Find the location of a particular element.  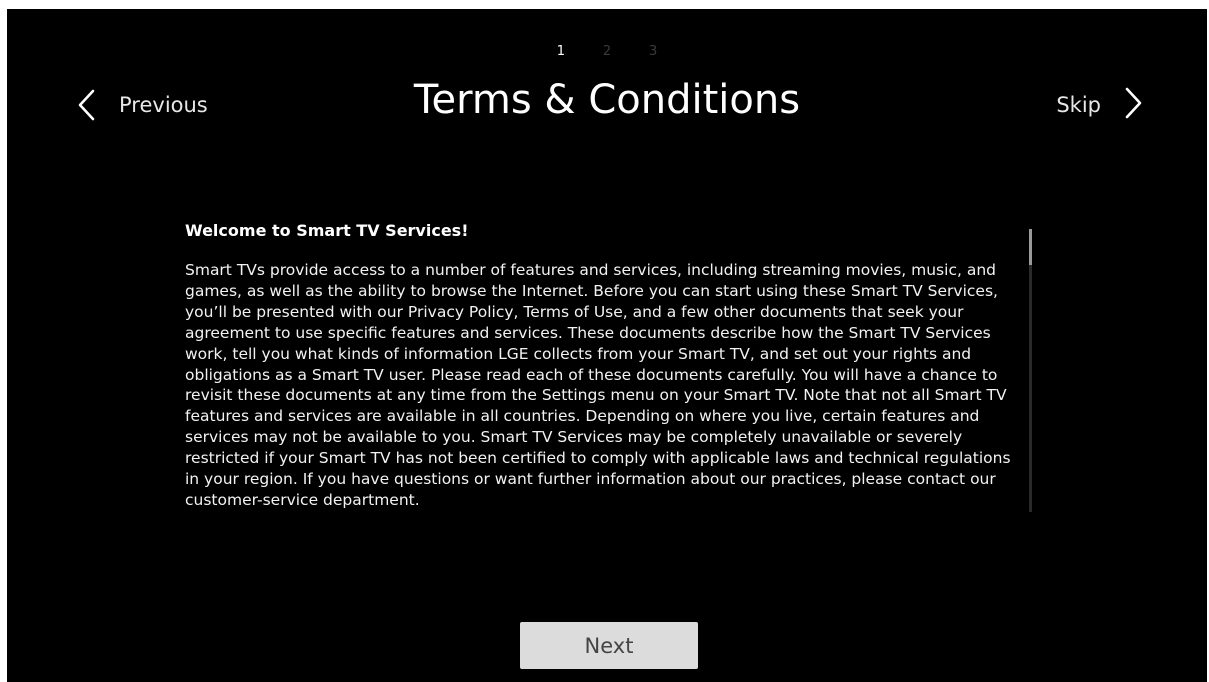

skip-label: Skip is located at coordinates (1078, 105).